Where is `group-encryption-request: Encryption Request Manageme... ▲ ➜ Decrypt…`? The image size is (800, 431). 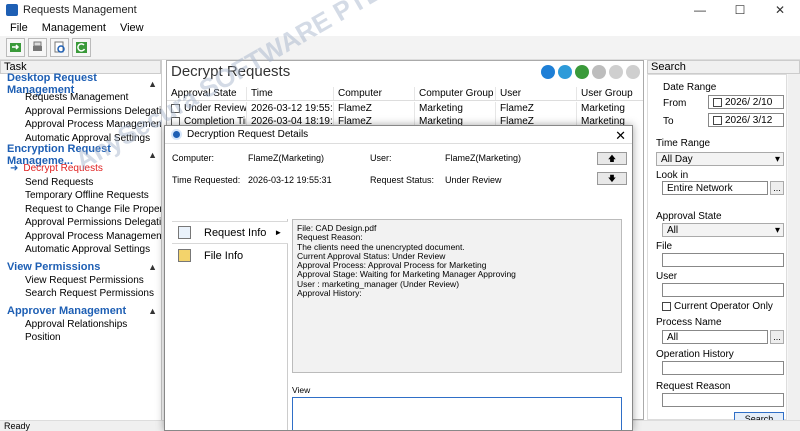 group-encryption-request: Encryption Request Manageme... ▲ ➜ Decrypt… is located at coordinates (80, 200).